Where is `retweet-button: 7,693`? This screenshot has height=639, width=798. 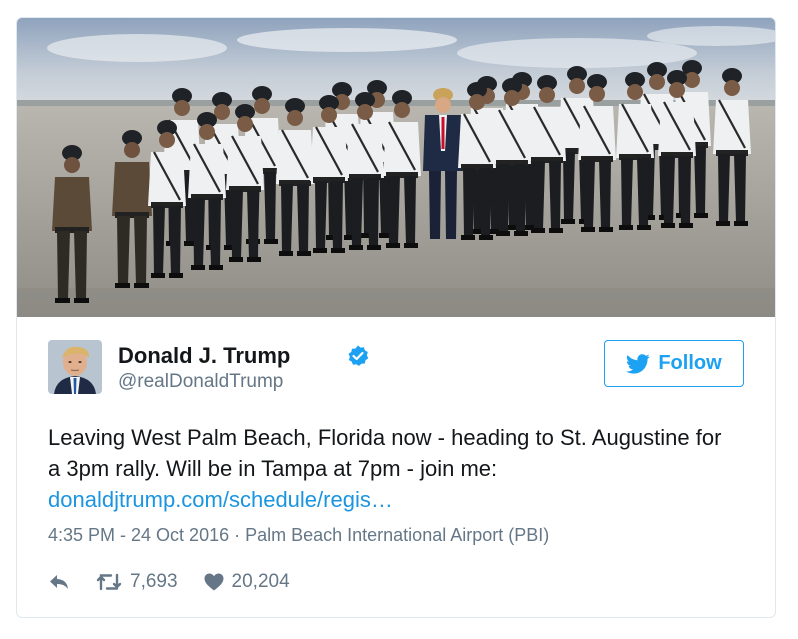
retweet-button: 7,693 is located at coordinates (137, 582).